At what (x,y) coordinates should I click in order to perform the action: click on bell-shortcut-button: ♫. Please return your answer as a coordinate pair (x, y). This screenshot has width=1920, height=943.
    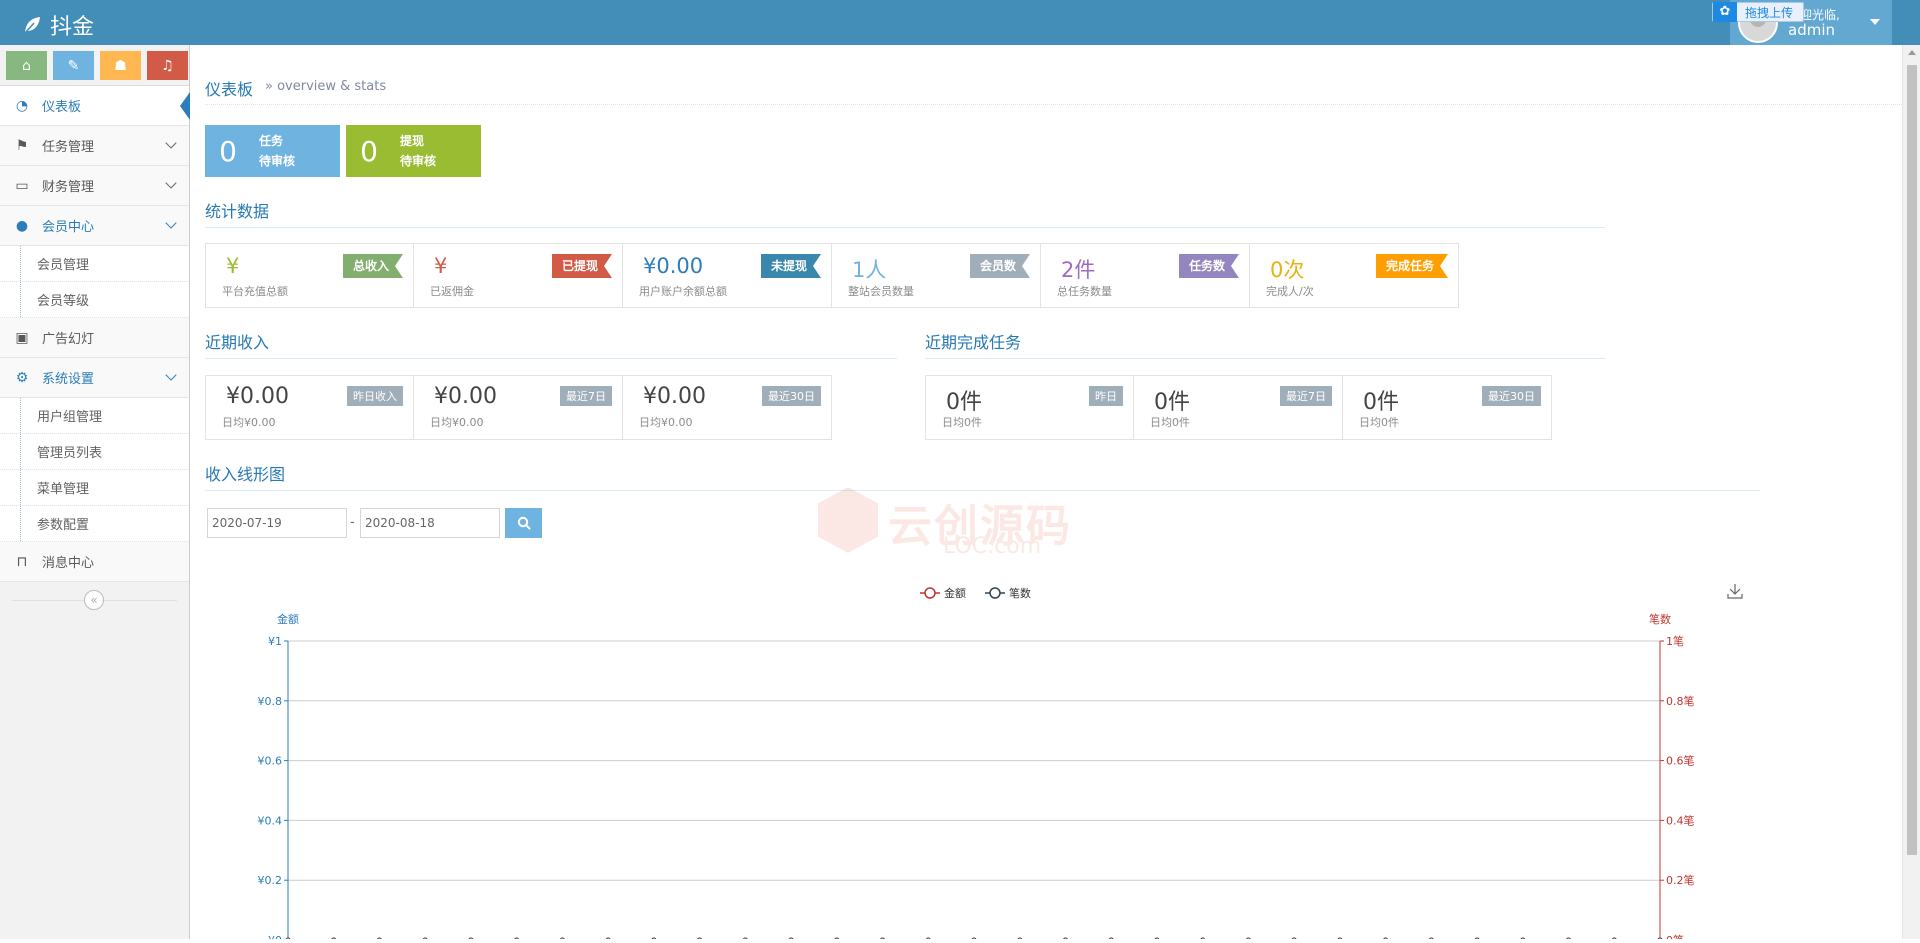
    Looking at the image, I should click on (167, 65).